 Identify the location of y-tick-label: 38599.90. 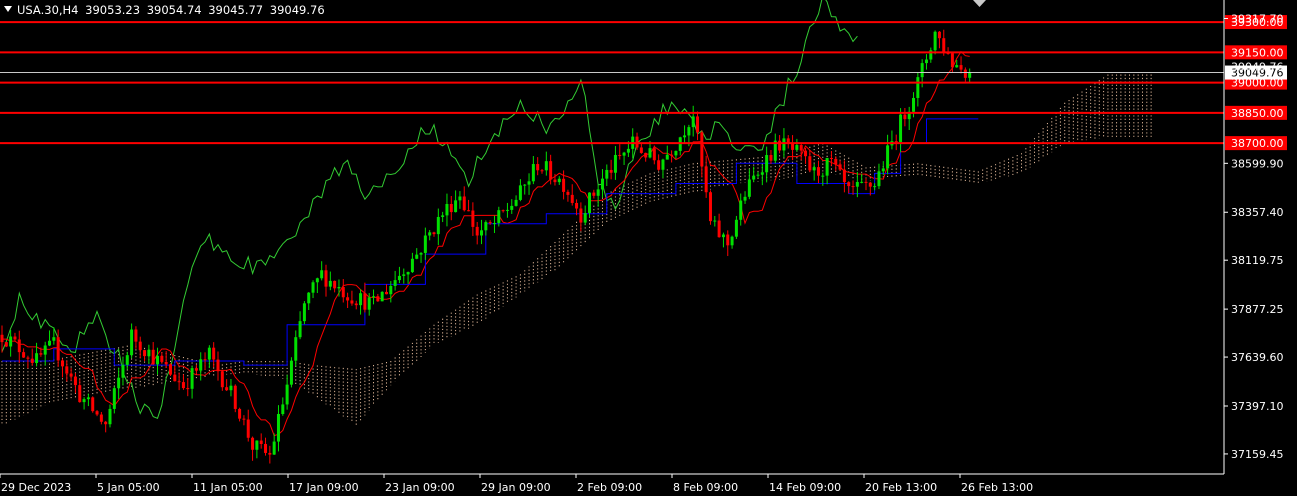
(1257, 163).